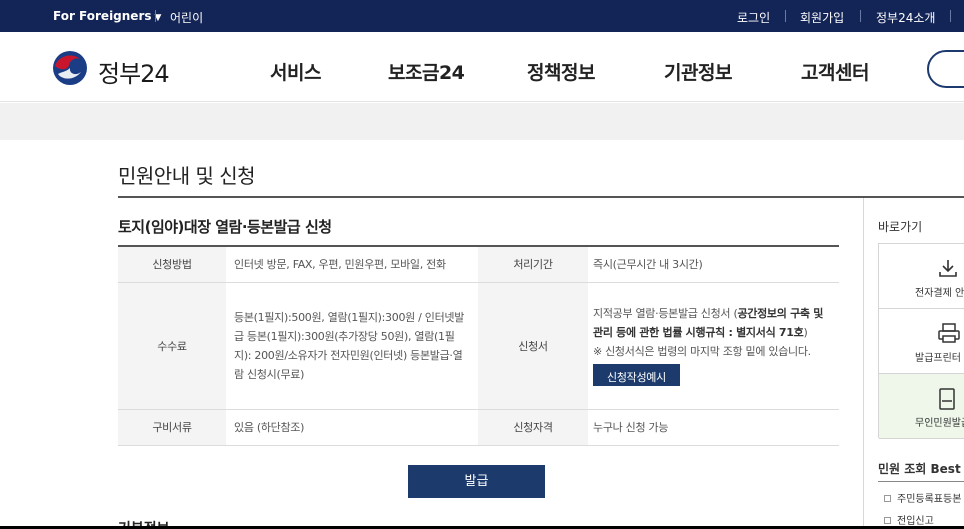 The height and width of the screenshot is (529, 964). I want to click on taegeuk-logo-icon, so click(70, 68).